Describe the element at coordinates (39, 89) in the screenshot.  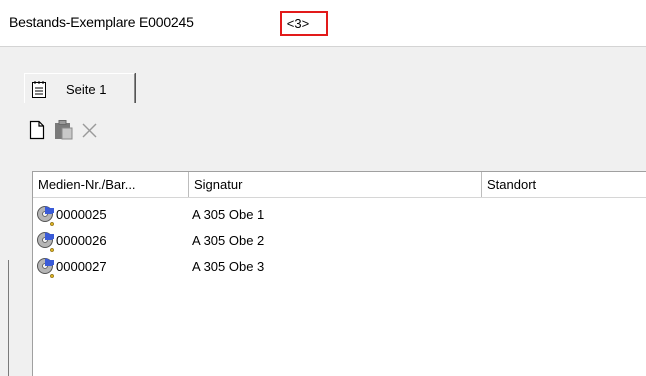
I see `notepad-icon` at that location.